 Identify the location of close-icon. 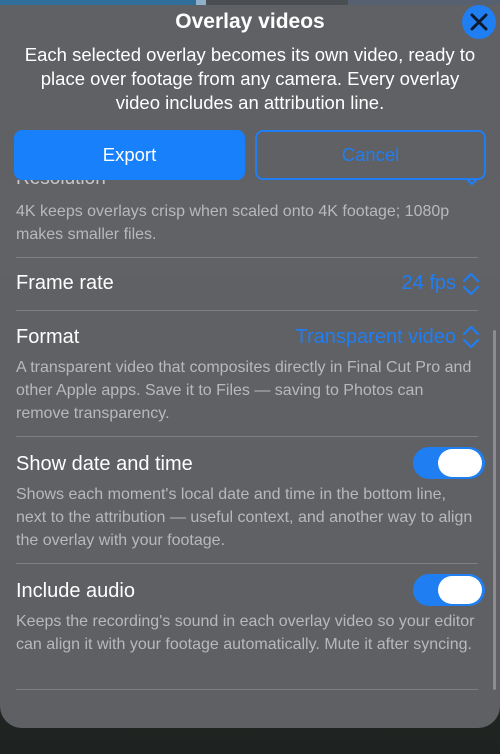
(479, 22).